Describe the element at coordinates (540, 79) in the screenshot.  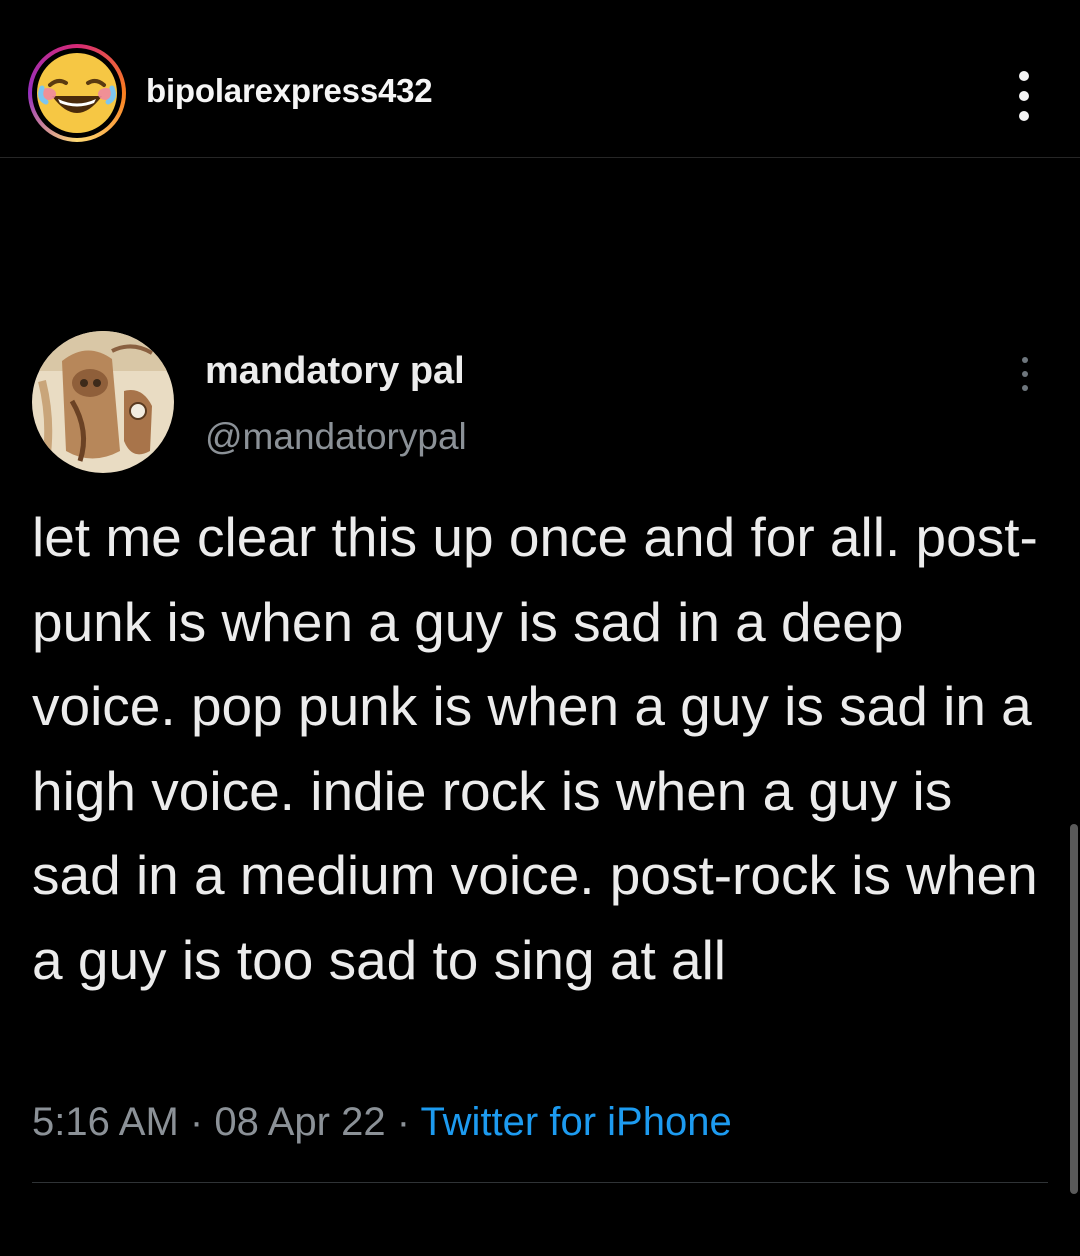
I see `post-header: bipolarexpress432` at that location.